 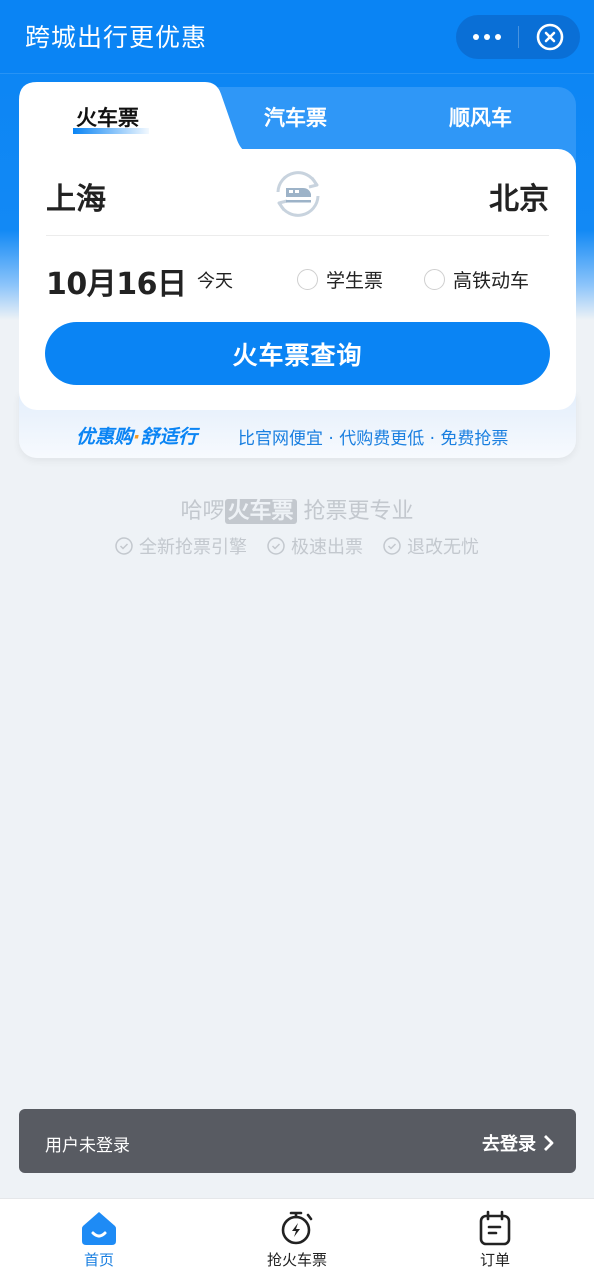 I want to click on feature-label: 退改无忧, so click(x=443, y=547).